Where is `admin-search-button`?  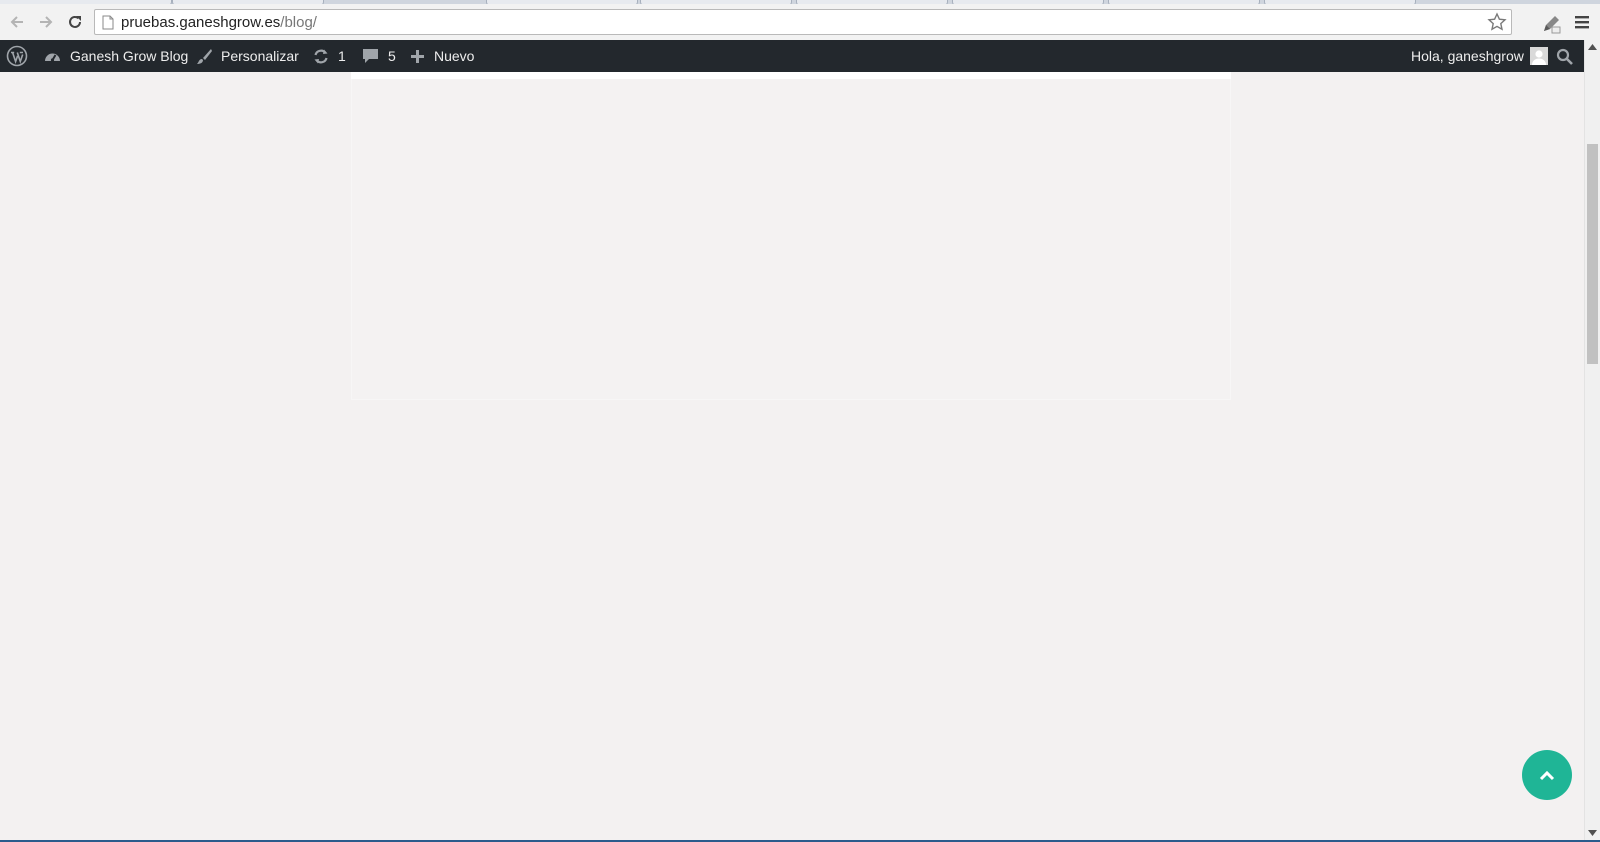
admin-search-button is located at coordinates (1564, 56).